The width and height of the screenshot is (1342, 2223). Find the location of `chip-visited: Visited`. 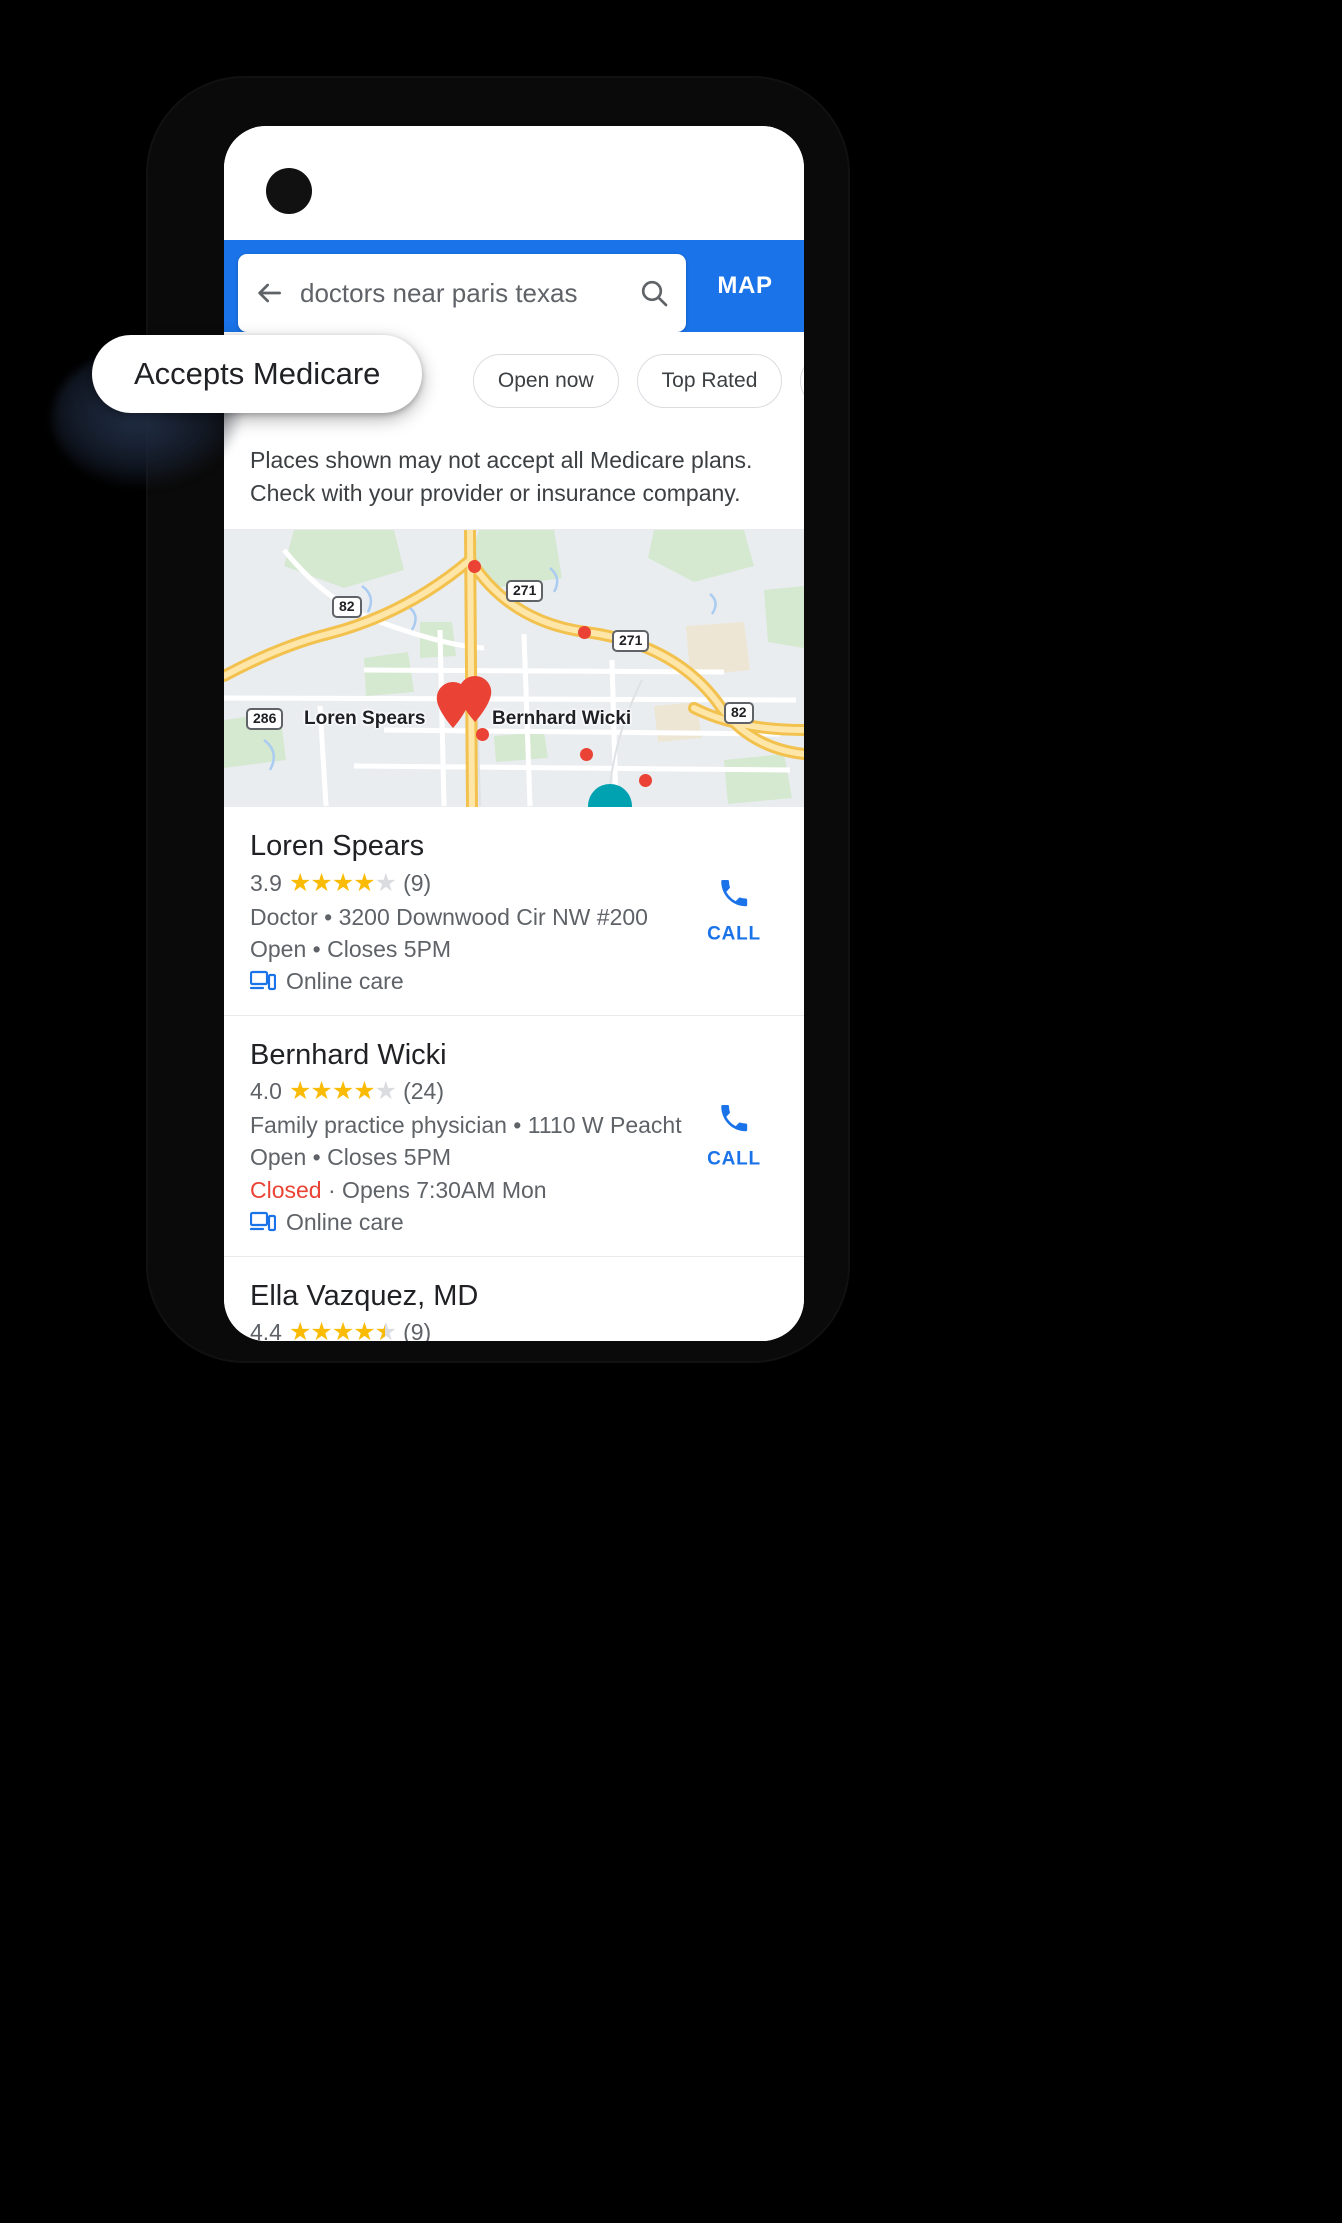

chip-visited: Visited is located at coordinates (802, 381).